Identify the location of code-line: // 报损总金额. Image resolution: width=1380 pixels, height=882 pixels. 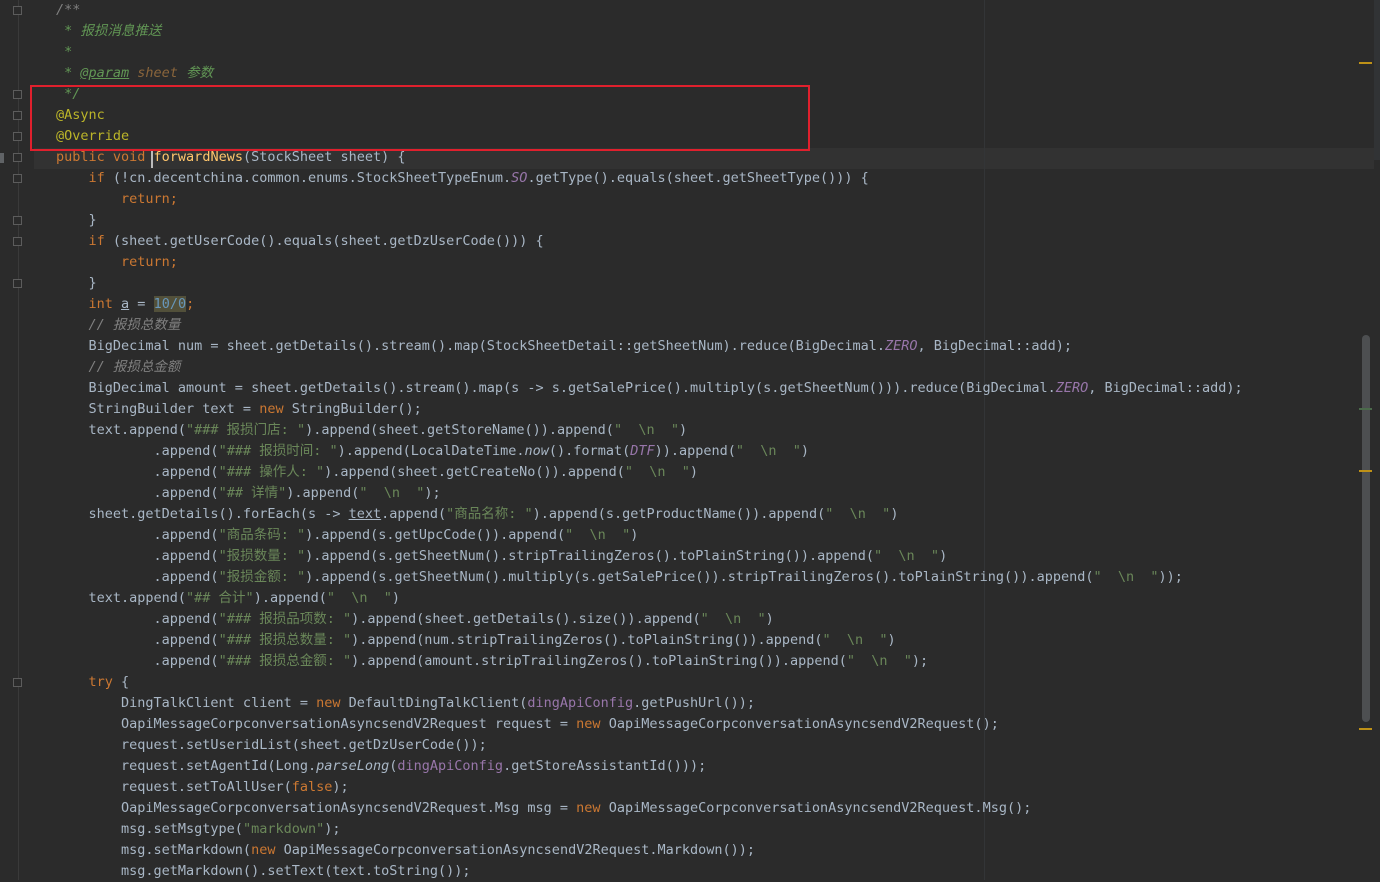
(118, 367).